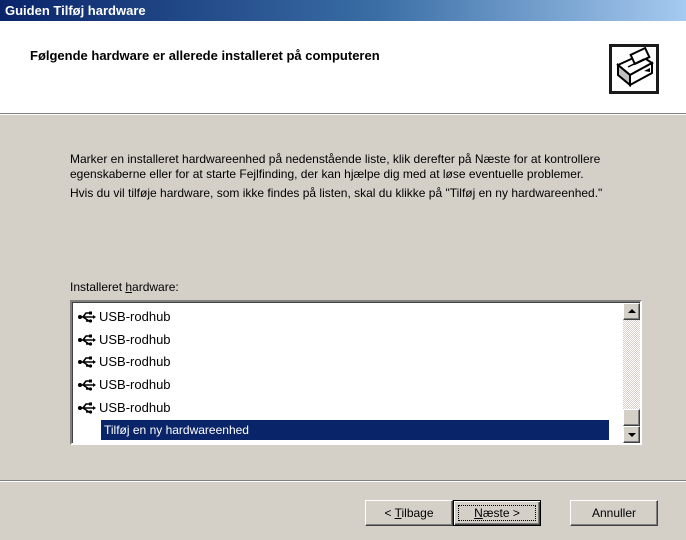 Image resolution: width=686 pixels, height=540 pixels. What do you see at coordinates (98, 287) in the screenshot?
I see `label-prefix: Installeret` at bounding box center [98, 287].